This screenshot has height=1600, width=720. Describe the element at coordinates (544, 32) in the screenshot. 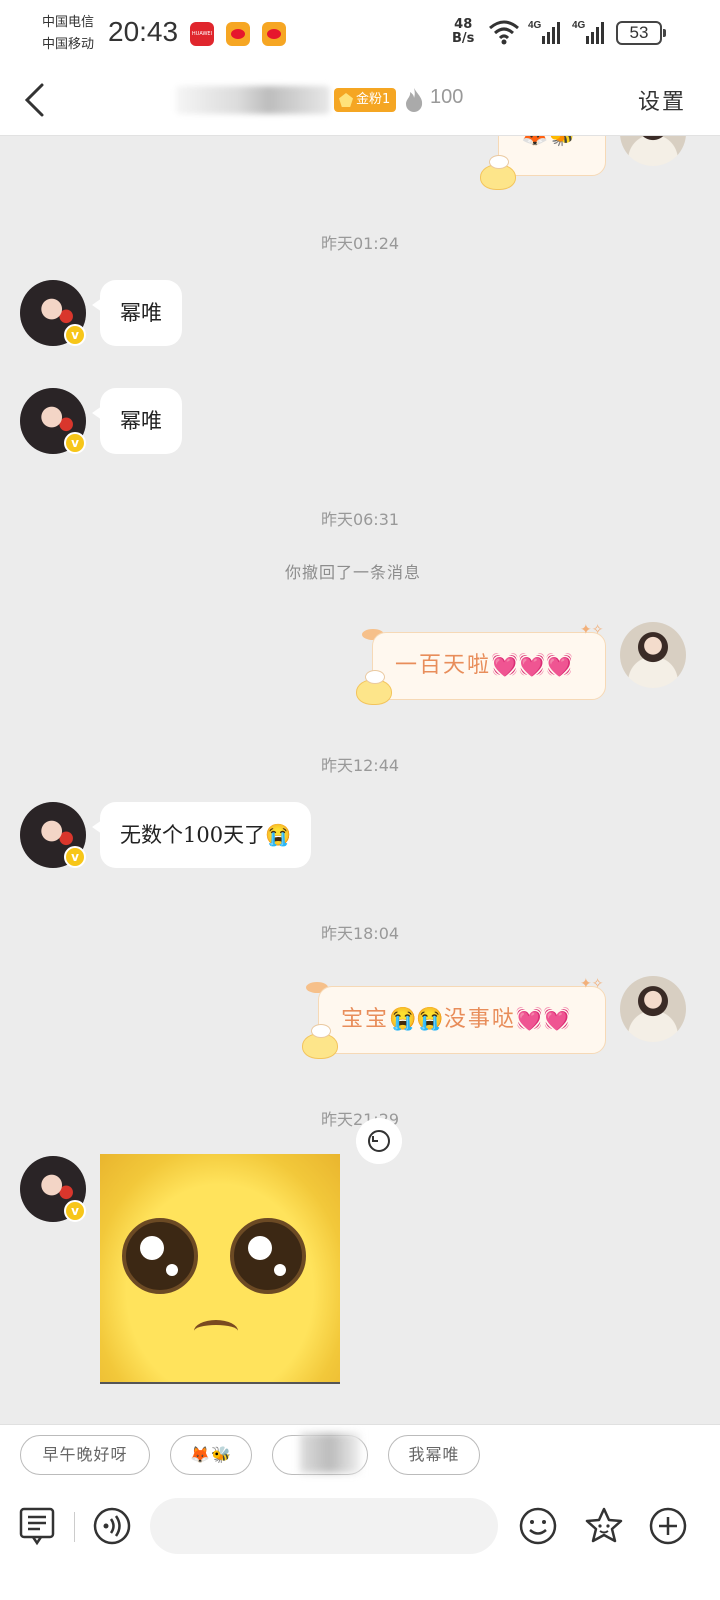

I see `signal-icon: 4G` at that location.